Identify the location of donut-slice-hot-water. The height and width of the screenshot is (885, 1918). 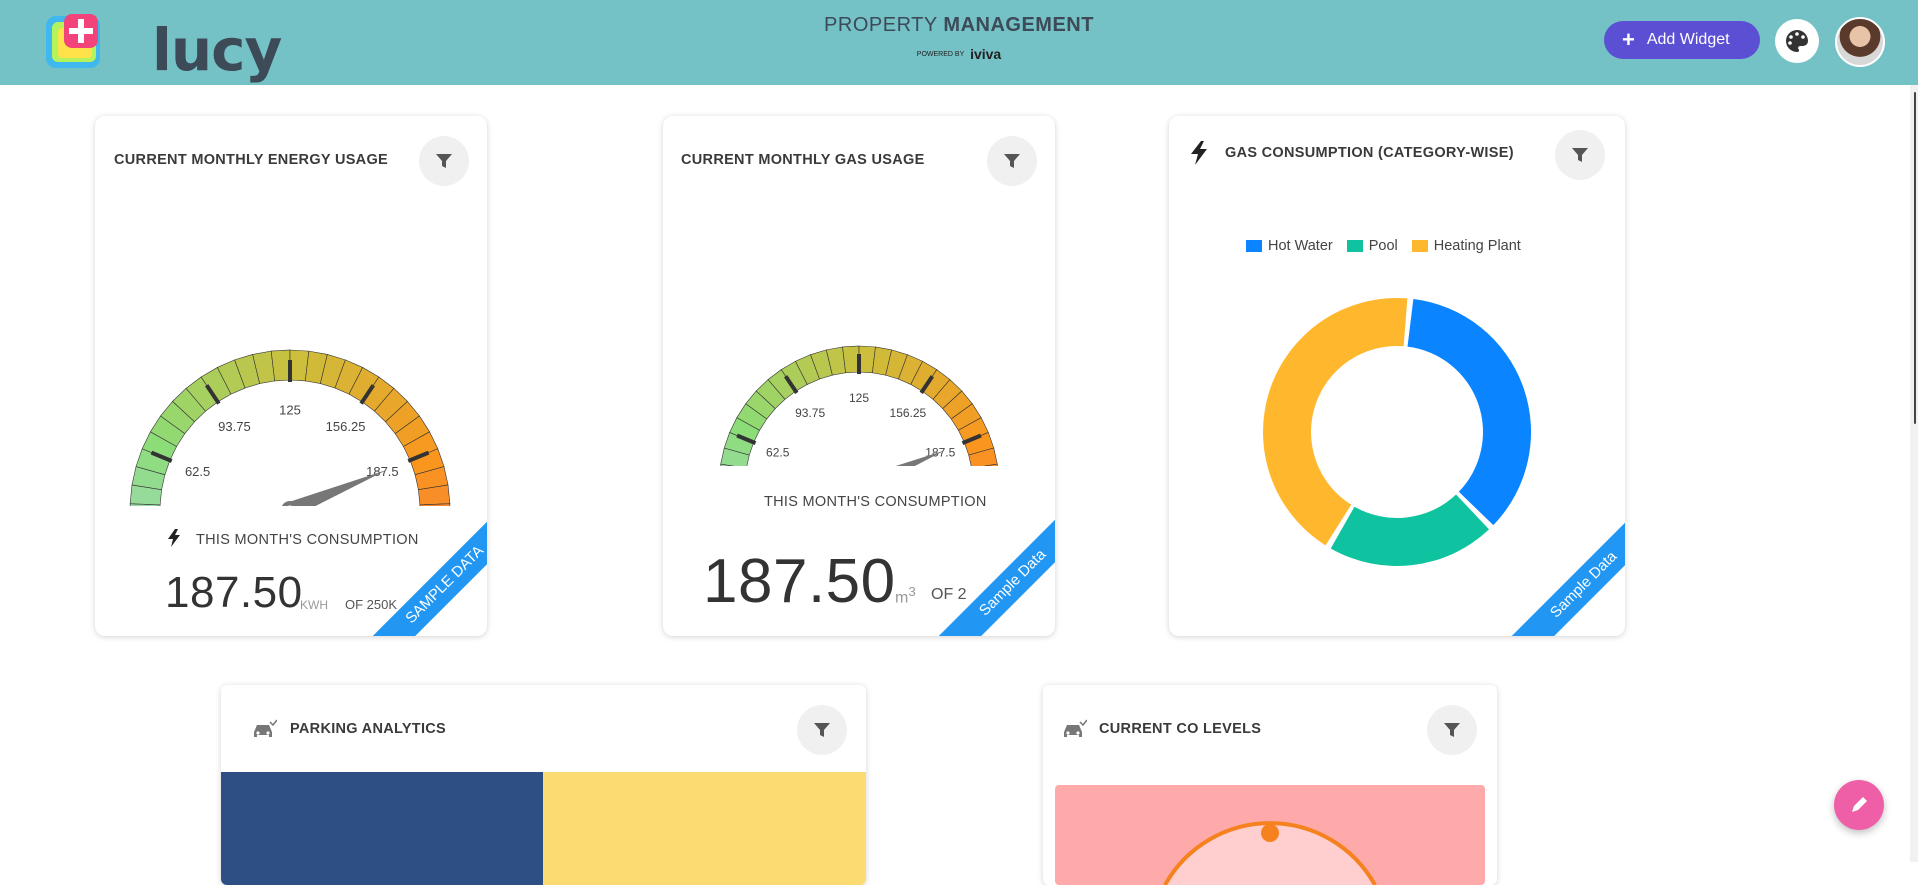
(1469, 412).